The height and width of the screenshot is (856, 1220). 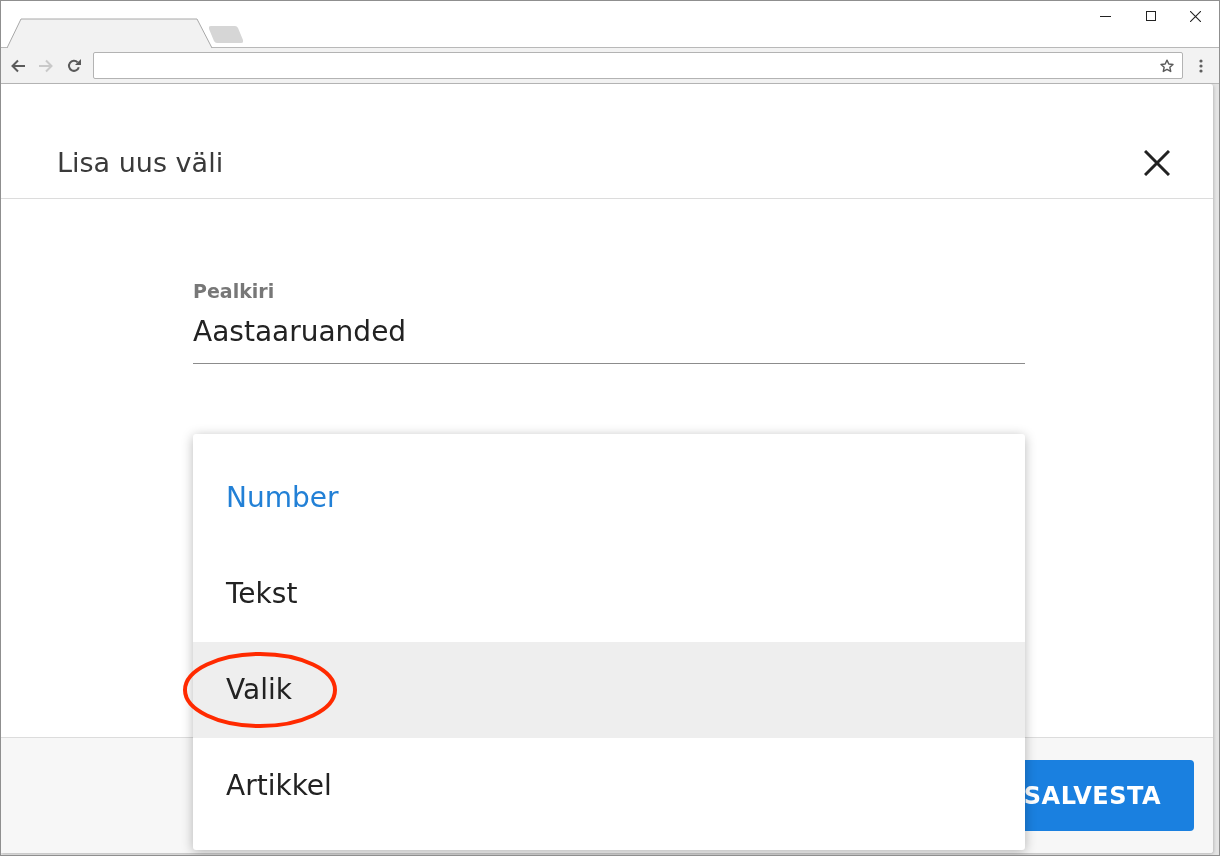 What do you see at coordinates (46, 65) in the screenshot?
I see `forward-arrow-icon` at bounding box center [46, 65].